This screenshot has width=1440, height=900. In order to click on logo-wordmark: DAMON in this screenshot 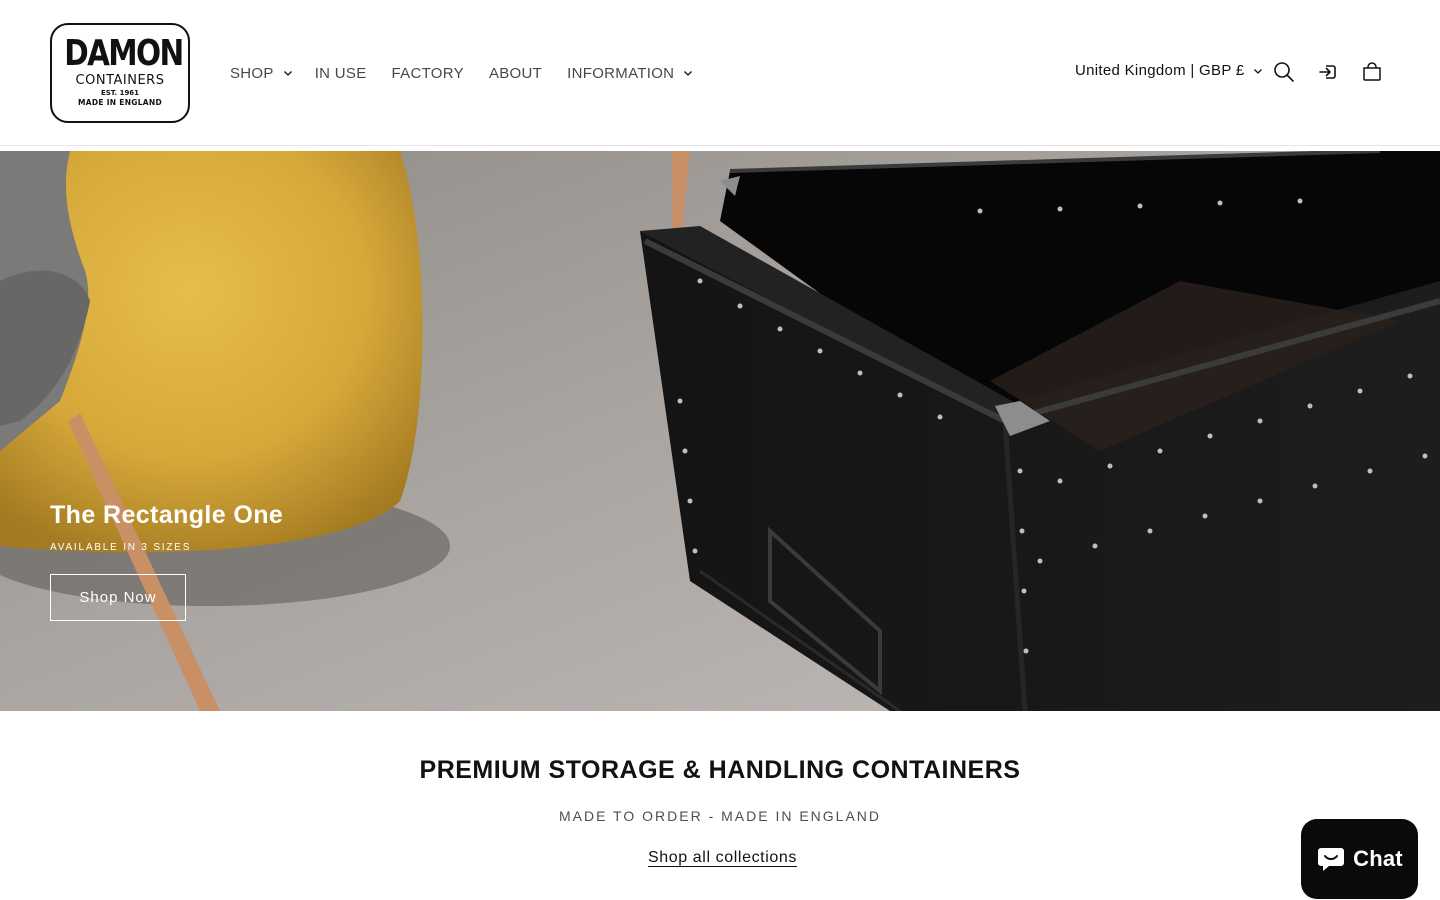, I will do `click(124, 53)`.